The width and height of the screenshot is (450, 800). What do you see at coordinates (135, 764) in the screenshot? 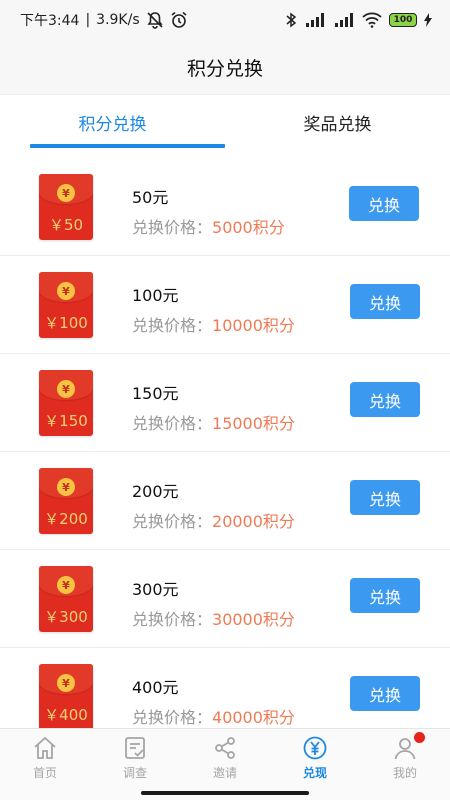
I see `nav-item-survey: 调查` at bounding box center [135, 764].